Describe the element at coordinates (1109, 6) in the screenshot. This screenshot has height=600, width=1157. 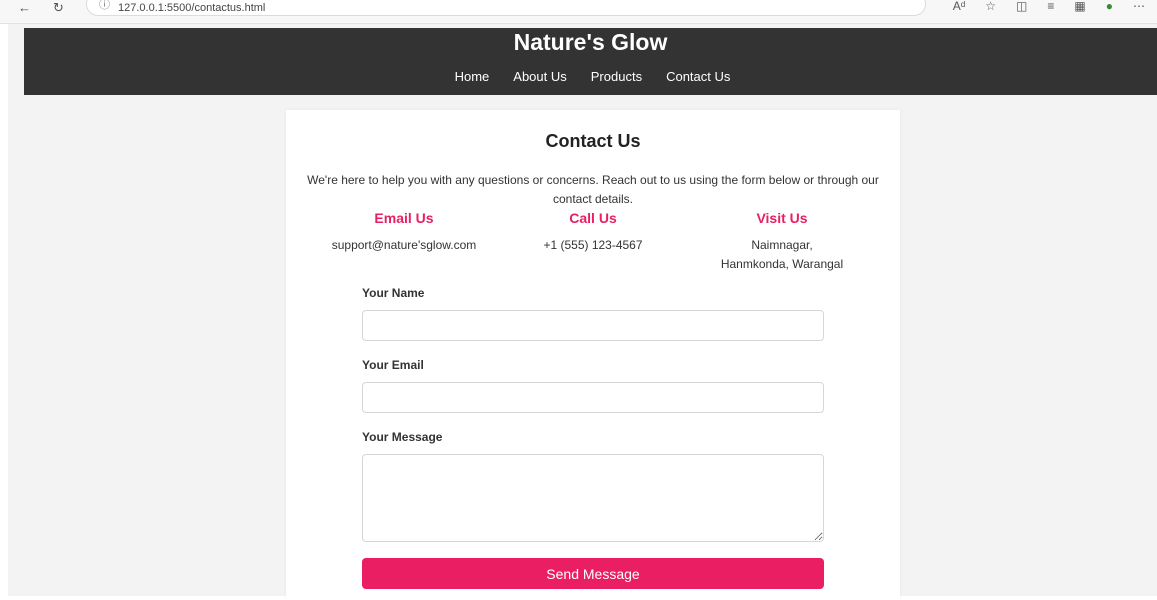
I see `extension-icon: ●` at that location.